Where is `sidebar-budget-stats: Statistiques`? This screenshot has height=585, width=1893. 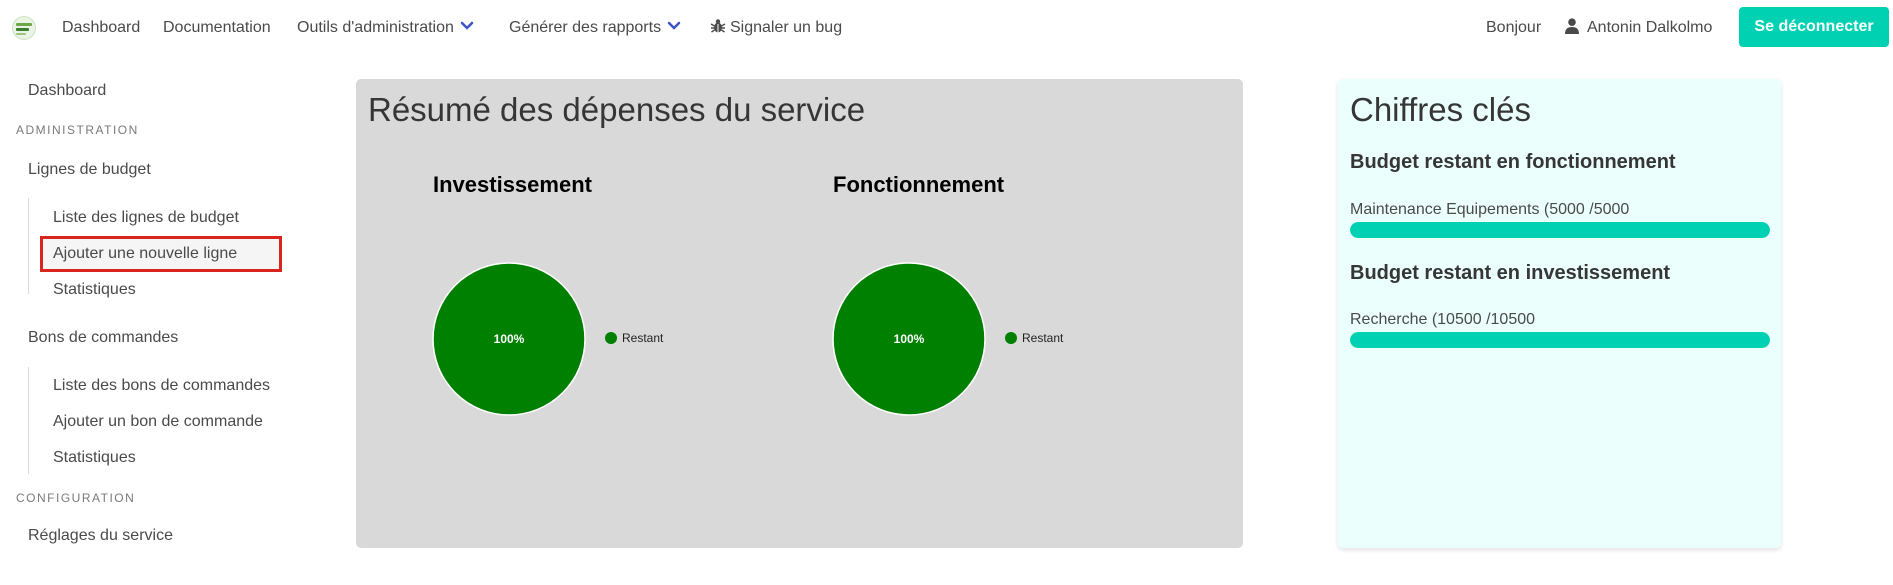
sidebar-budget-stats: Statistiques is located at coordinates (94, 290).